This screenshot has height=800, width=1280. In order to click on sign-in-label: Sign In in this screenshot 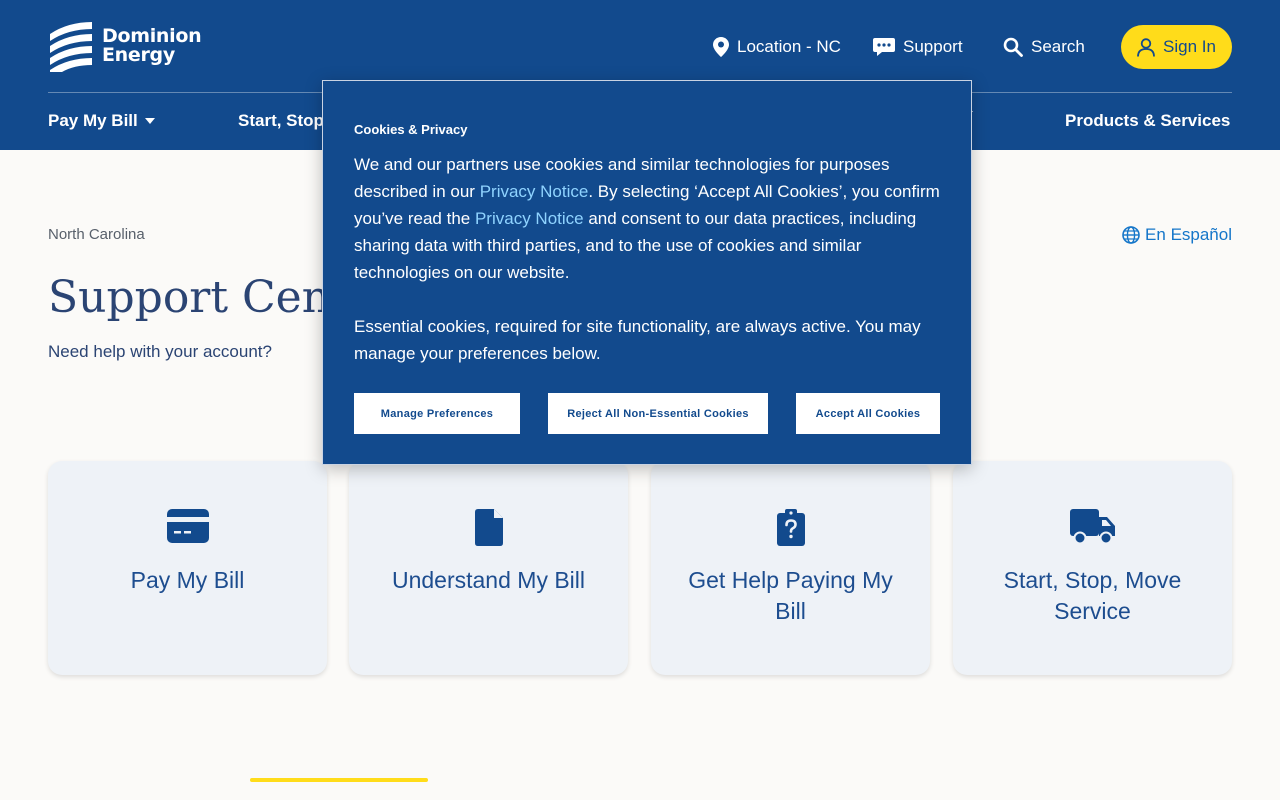, I will do `click(1189, 46)`.